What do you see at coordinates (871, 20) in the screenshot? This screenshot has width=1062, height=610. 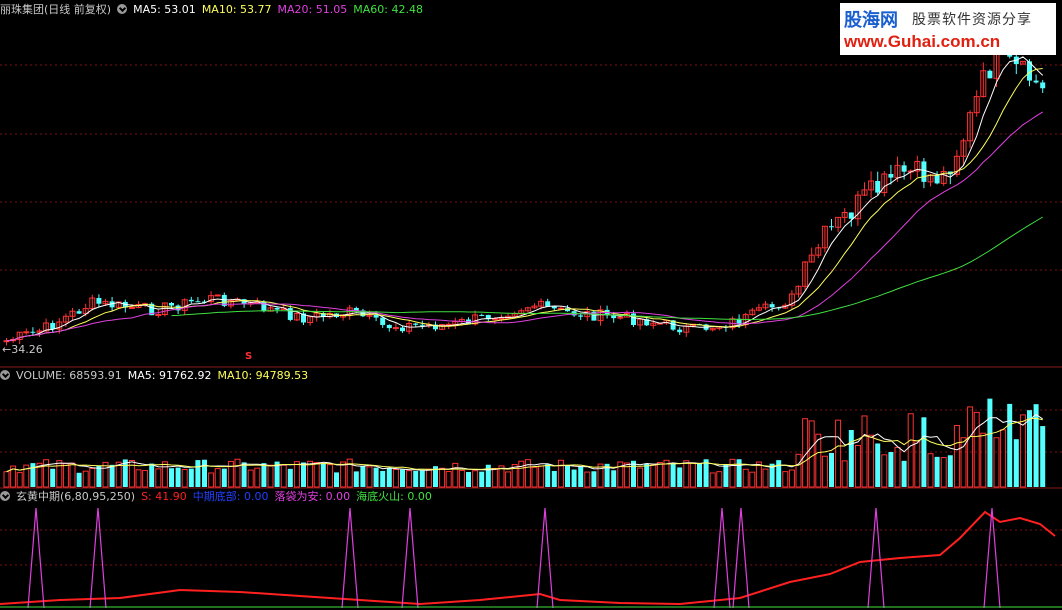 I see `watermark-brand: 股海网` at bounding box center [871, 20].